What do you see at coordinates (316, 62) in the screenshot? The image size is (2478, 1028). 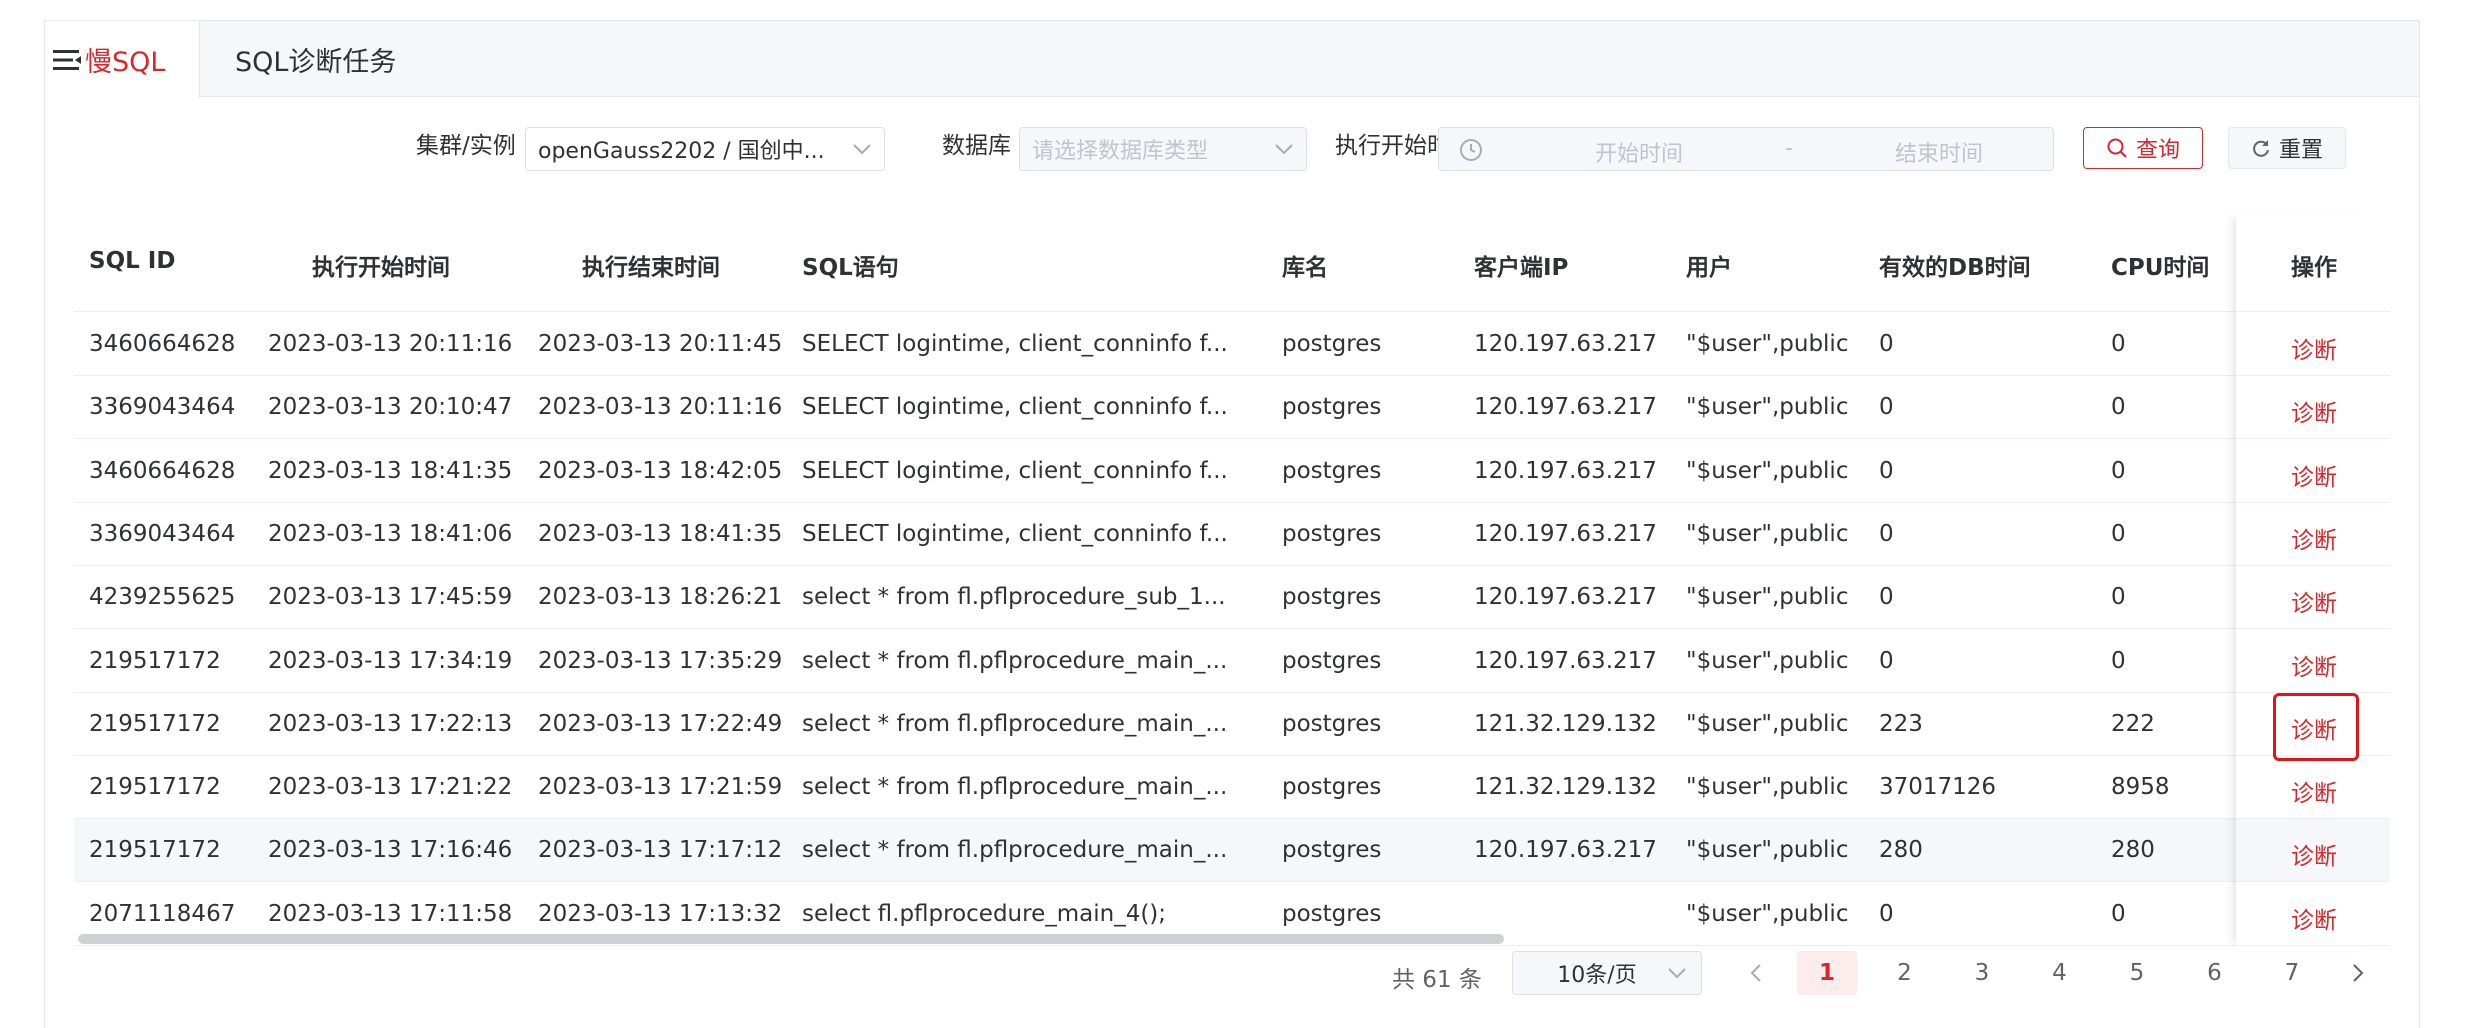 I see `tab-label: SQL诊断任务` at bounding box center [316, 62].